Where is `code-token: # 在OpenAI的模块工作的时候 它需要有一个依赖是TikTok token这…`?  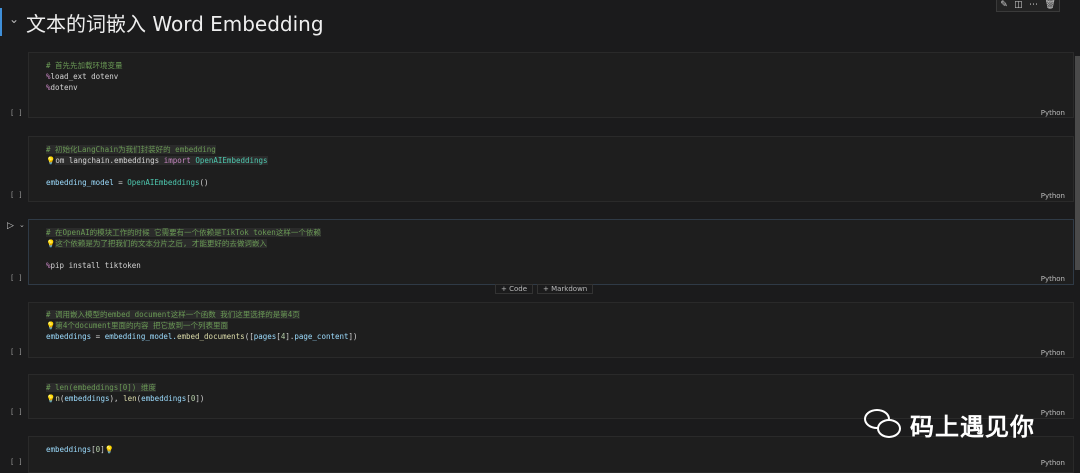 code-token: # 在OpenAI的模块工作的时候 它需要有一个依赖是TikTok token这… is located at coordinates (183, 232).